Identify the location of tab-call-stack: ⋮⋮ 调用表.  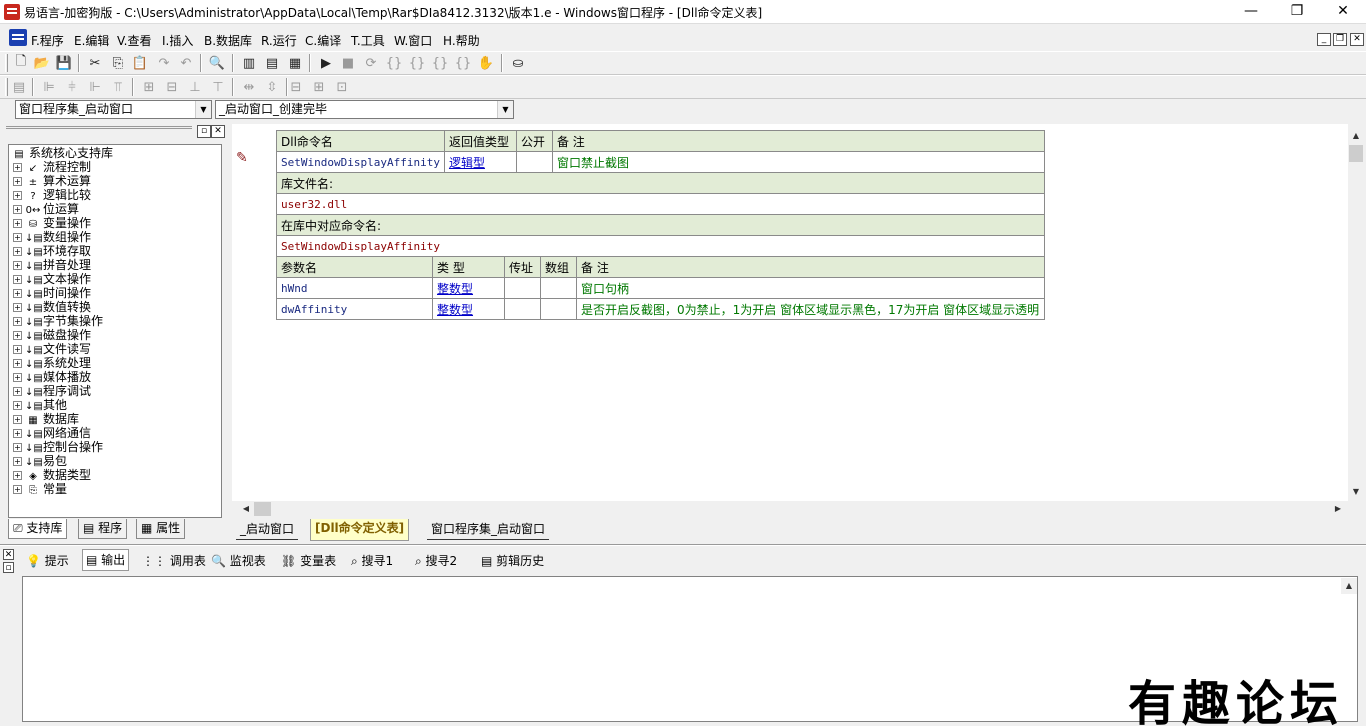
(174, 561).